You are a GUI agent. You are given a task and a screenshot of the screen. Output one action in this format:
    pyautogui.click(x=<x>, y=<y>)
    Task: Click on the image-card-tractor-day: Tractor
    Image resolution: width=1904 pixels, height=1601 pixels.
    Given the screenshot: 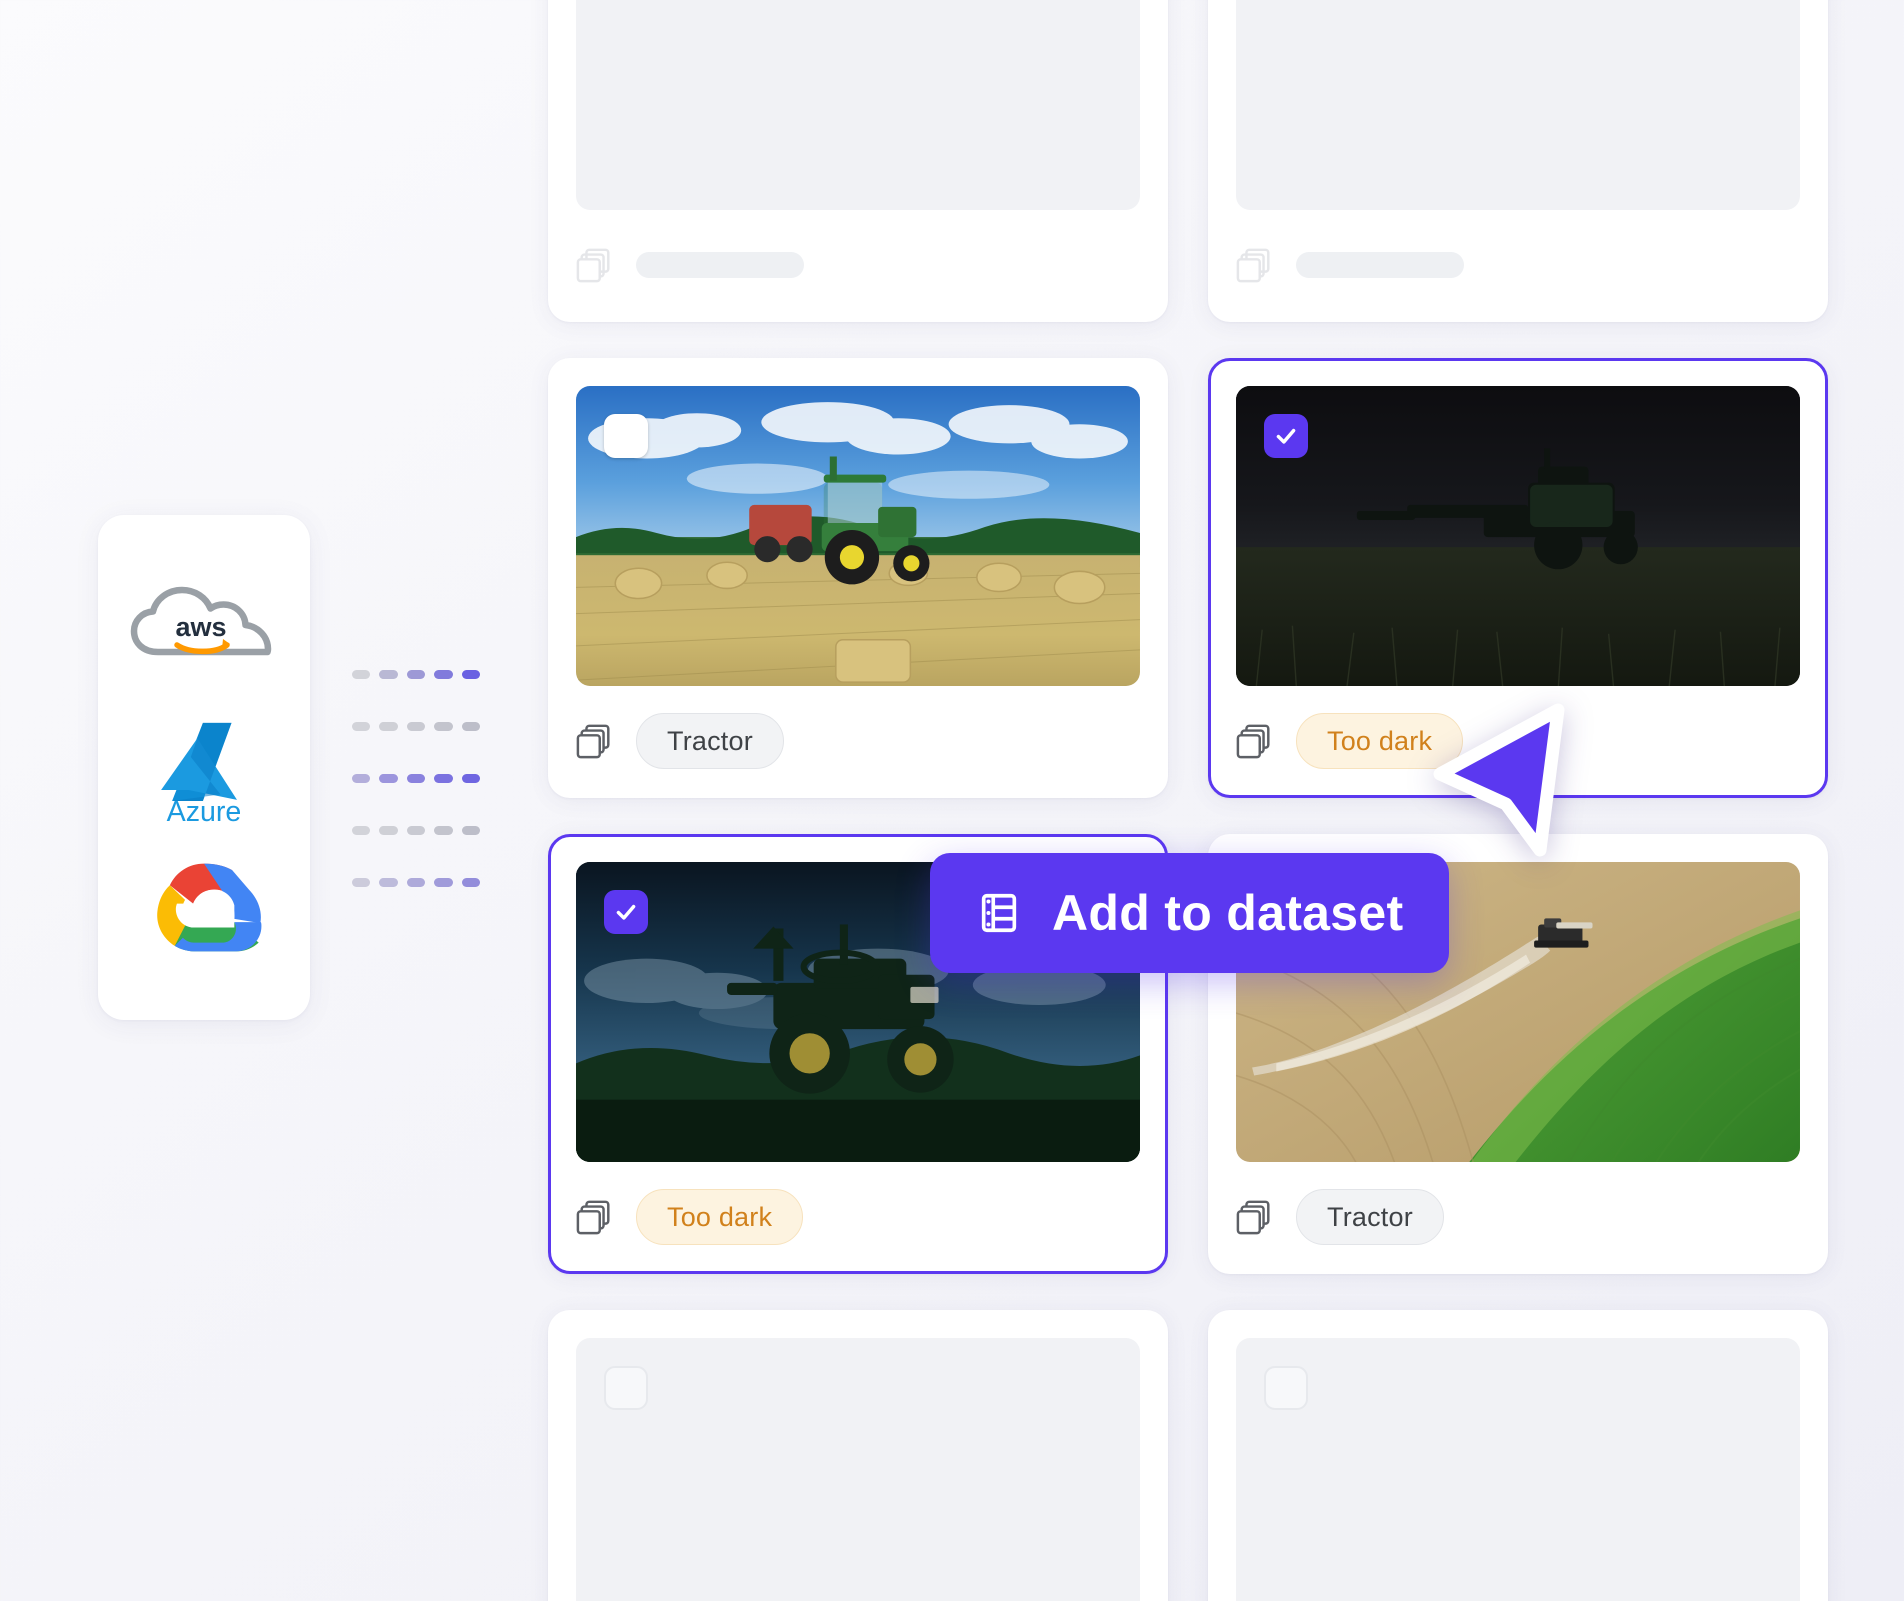 What is the action you would take?
    pyautogui.click(x=858, y=578)
    